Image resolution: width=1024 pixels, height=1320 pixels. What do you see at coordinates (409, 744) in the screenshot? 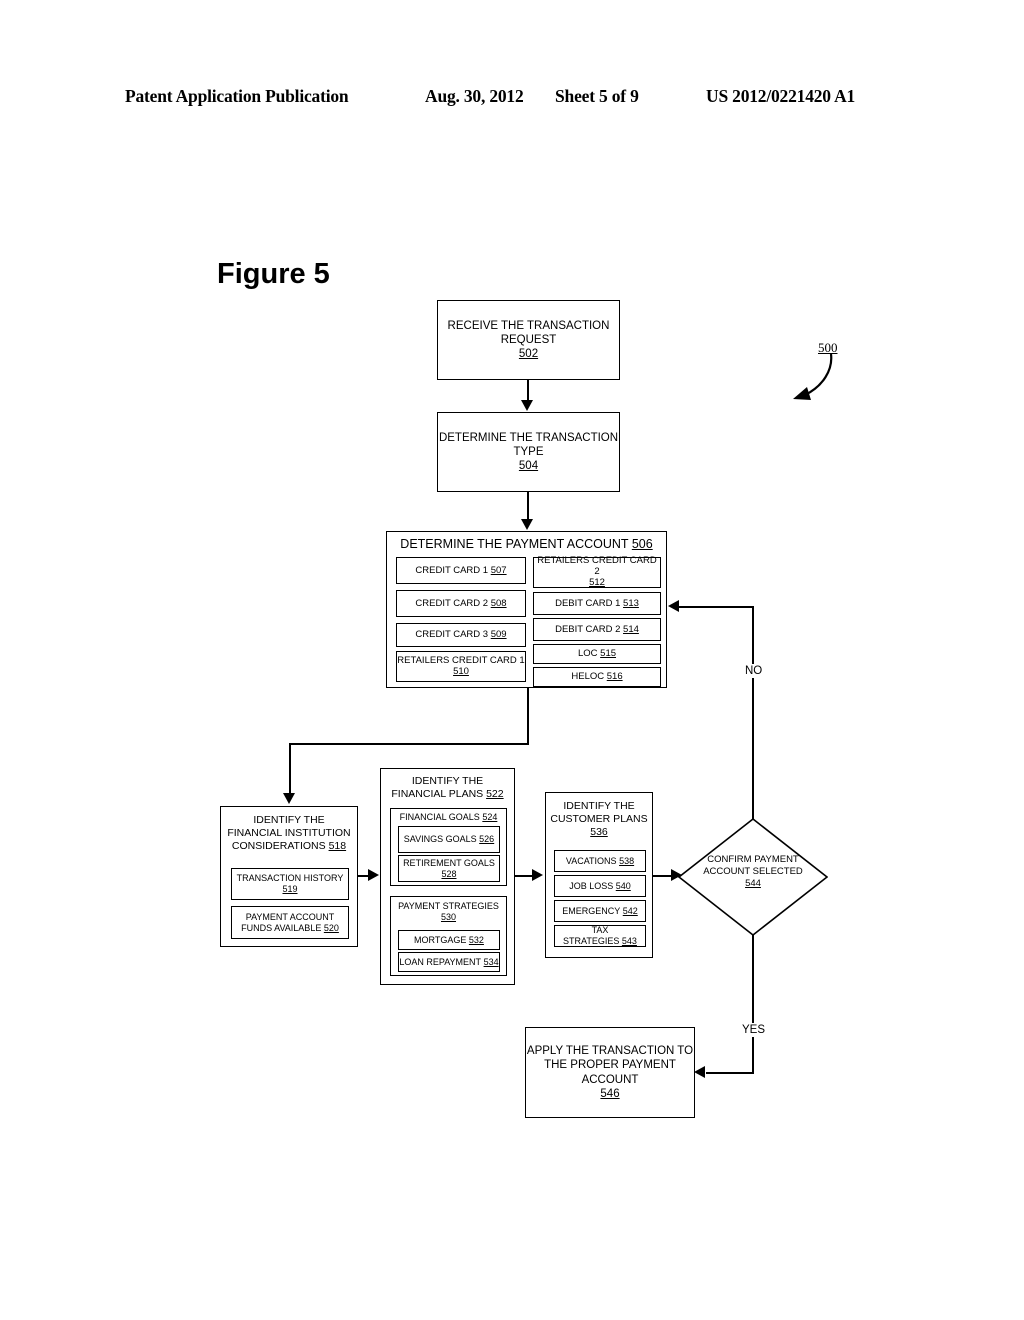
I see `connector-506-518-seg2` at bounding box center [409, 744].